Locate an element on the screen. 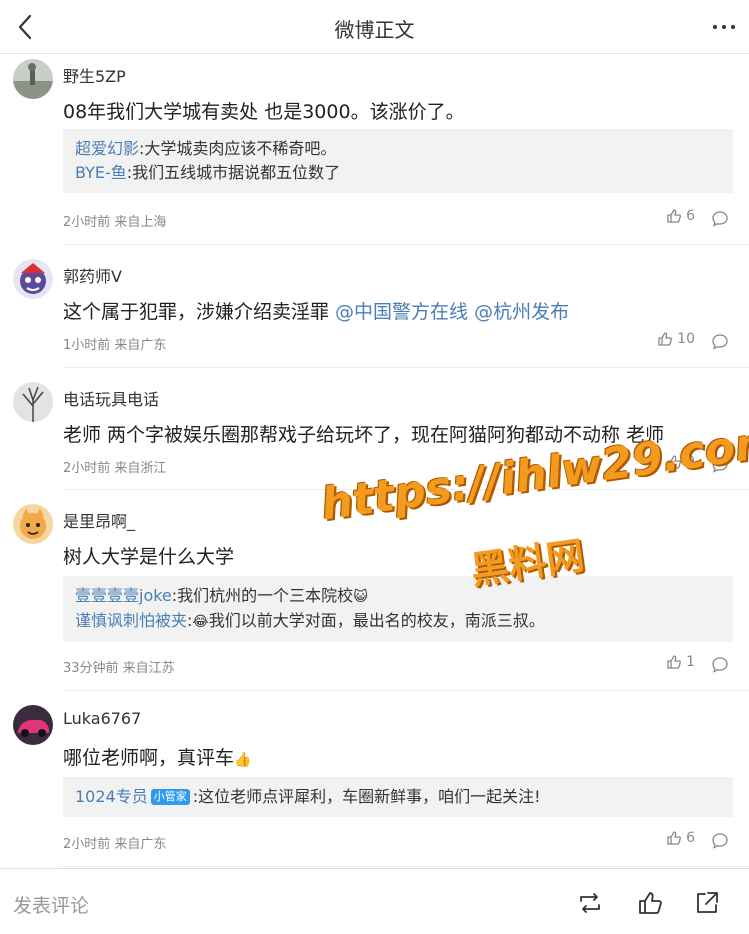 This screenshot has height=934, width=749. reply-box: 超爱幻影:大学城卖肉应该不稀奇吧。 BYE-鱼:我们五线城市据说都五位数了 is located at coordinates (398, 161).